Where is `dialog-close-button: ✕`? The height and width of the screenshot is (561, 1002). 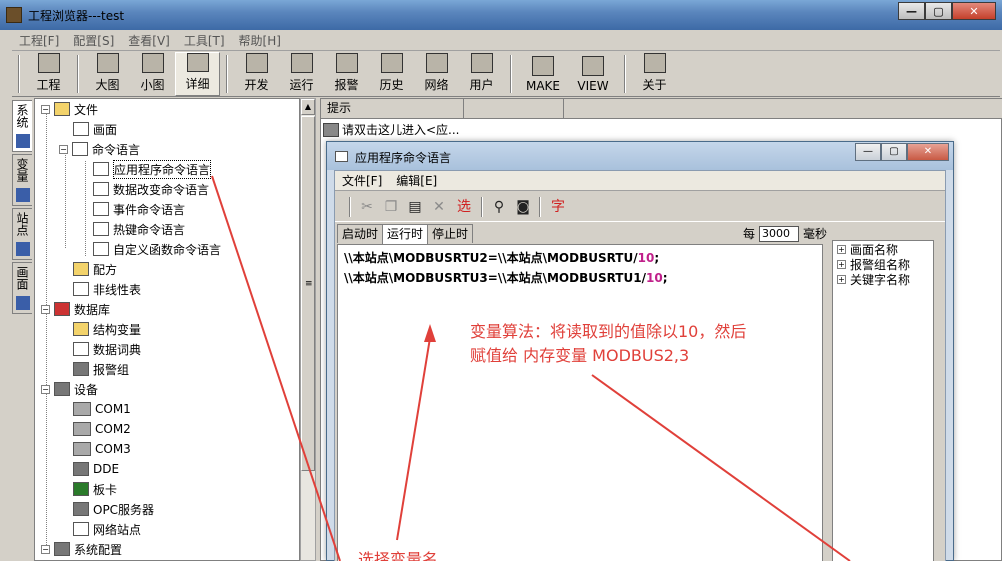 dialog-close-button: ✕ is located at coordinates (928, 152).